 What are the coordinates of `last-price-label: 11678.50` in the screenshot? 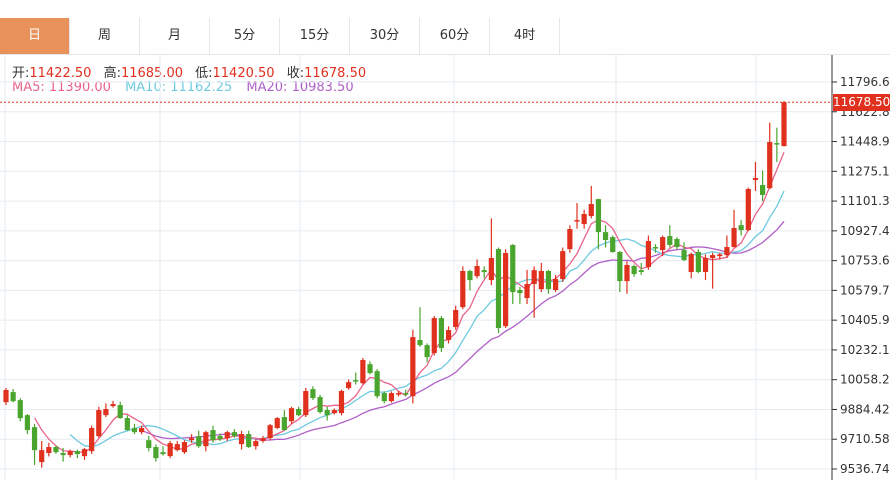 It's located at (861, 102).